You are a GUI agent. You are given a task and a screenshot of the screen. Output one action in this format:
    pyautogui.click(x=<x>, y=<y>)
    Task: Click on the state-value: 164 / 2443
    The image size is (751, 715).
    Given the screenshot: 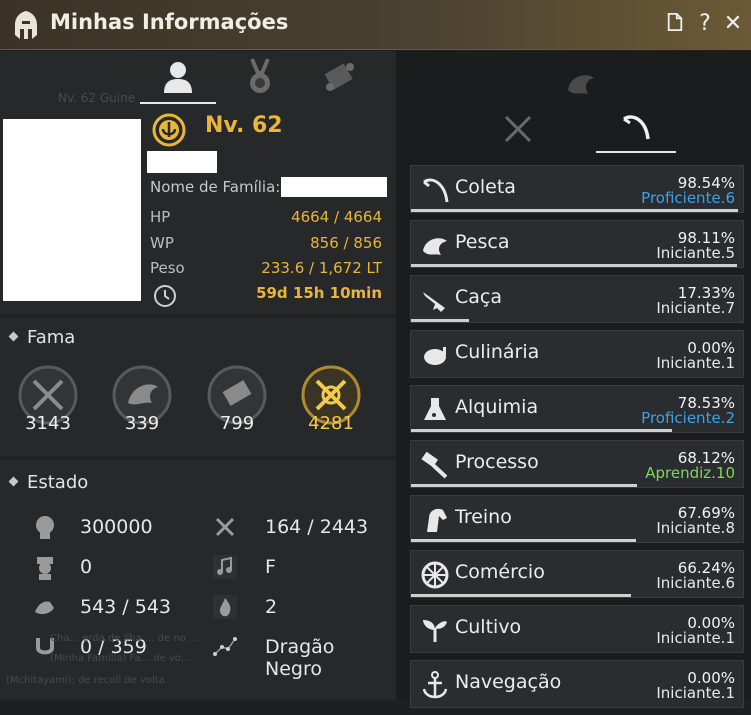 What is the action you would take?
    pyautogui.click(x=317, y=527)
    